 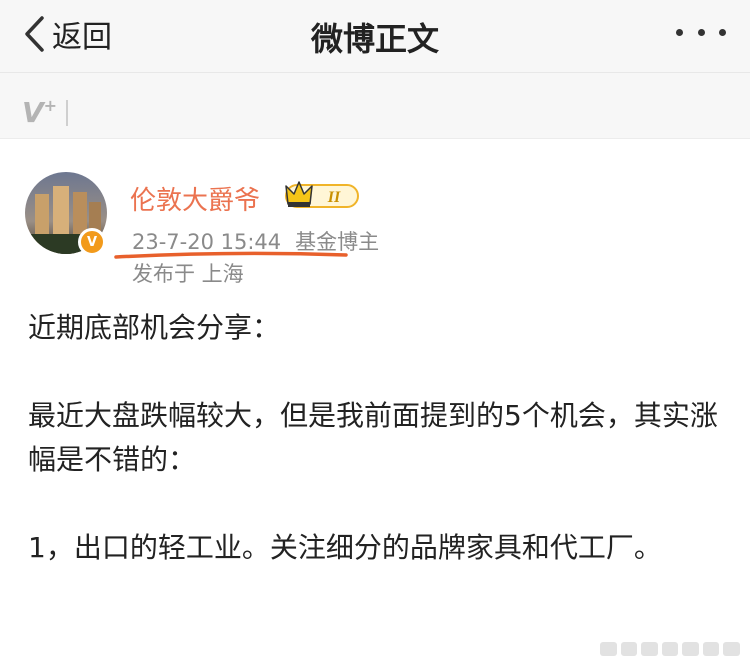 What do you see at coordinates (373, 437) in the screenshot?
I see `post-paragraph: 最近大盘跌幅较大，但是我前面提到的5个机会，其实涨幅是不错的：` at bounding box center [373, 437].